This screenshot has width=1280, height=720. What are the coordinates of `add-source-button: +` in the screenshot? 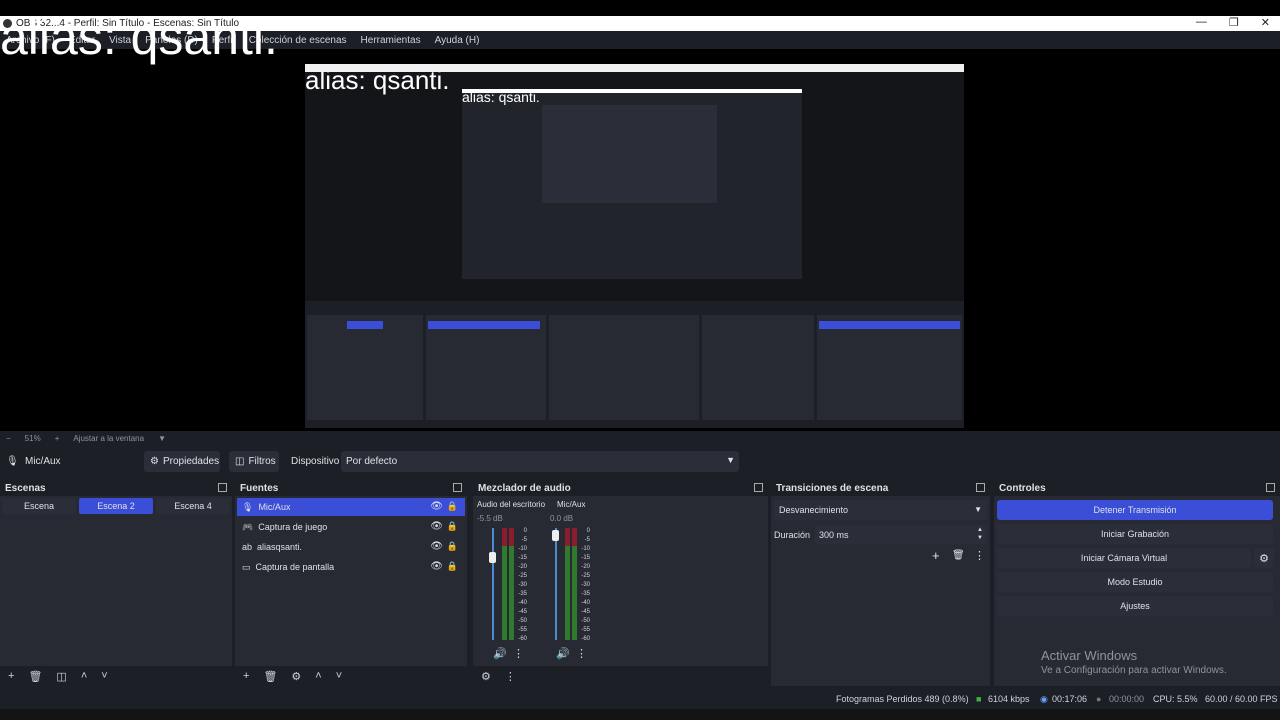 It's located at (246, 676).